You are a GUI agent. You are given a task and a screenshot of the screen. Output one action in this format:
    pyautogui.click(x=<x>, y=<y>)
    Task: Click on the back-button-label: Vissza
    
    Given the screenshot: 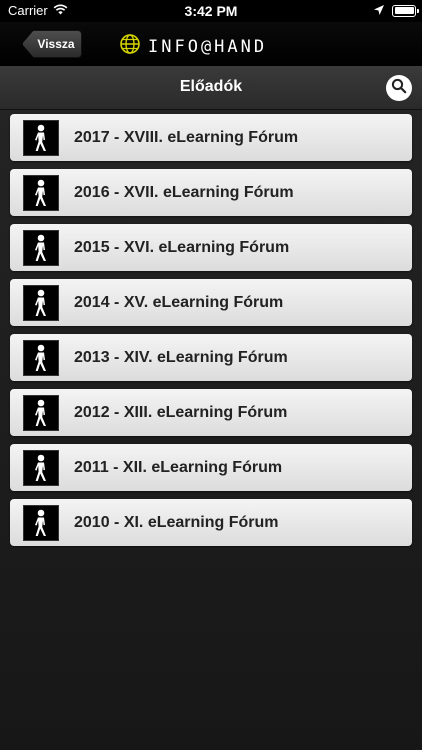 What is the action you would take?
    pyautogui.click(x=56, y=44)
    